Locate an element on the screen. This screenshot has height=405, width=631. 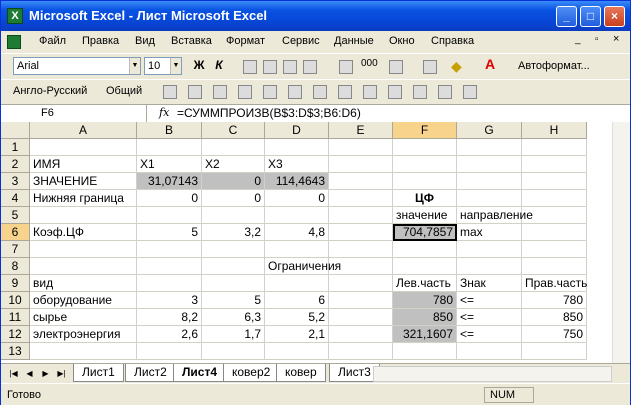
thousands-button: 000 is located at coordinates (370, 67).